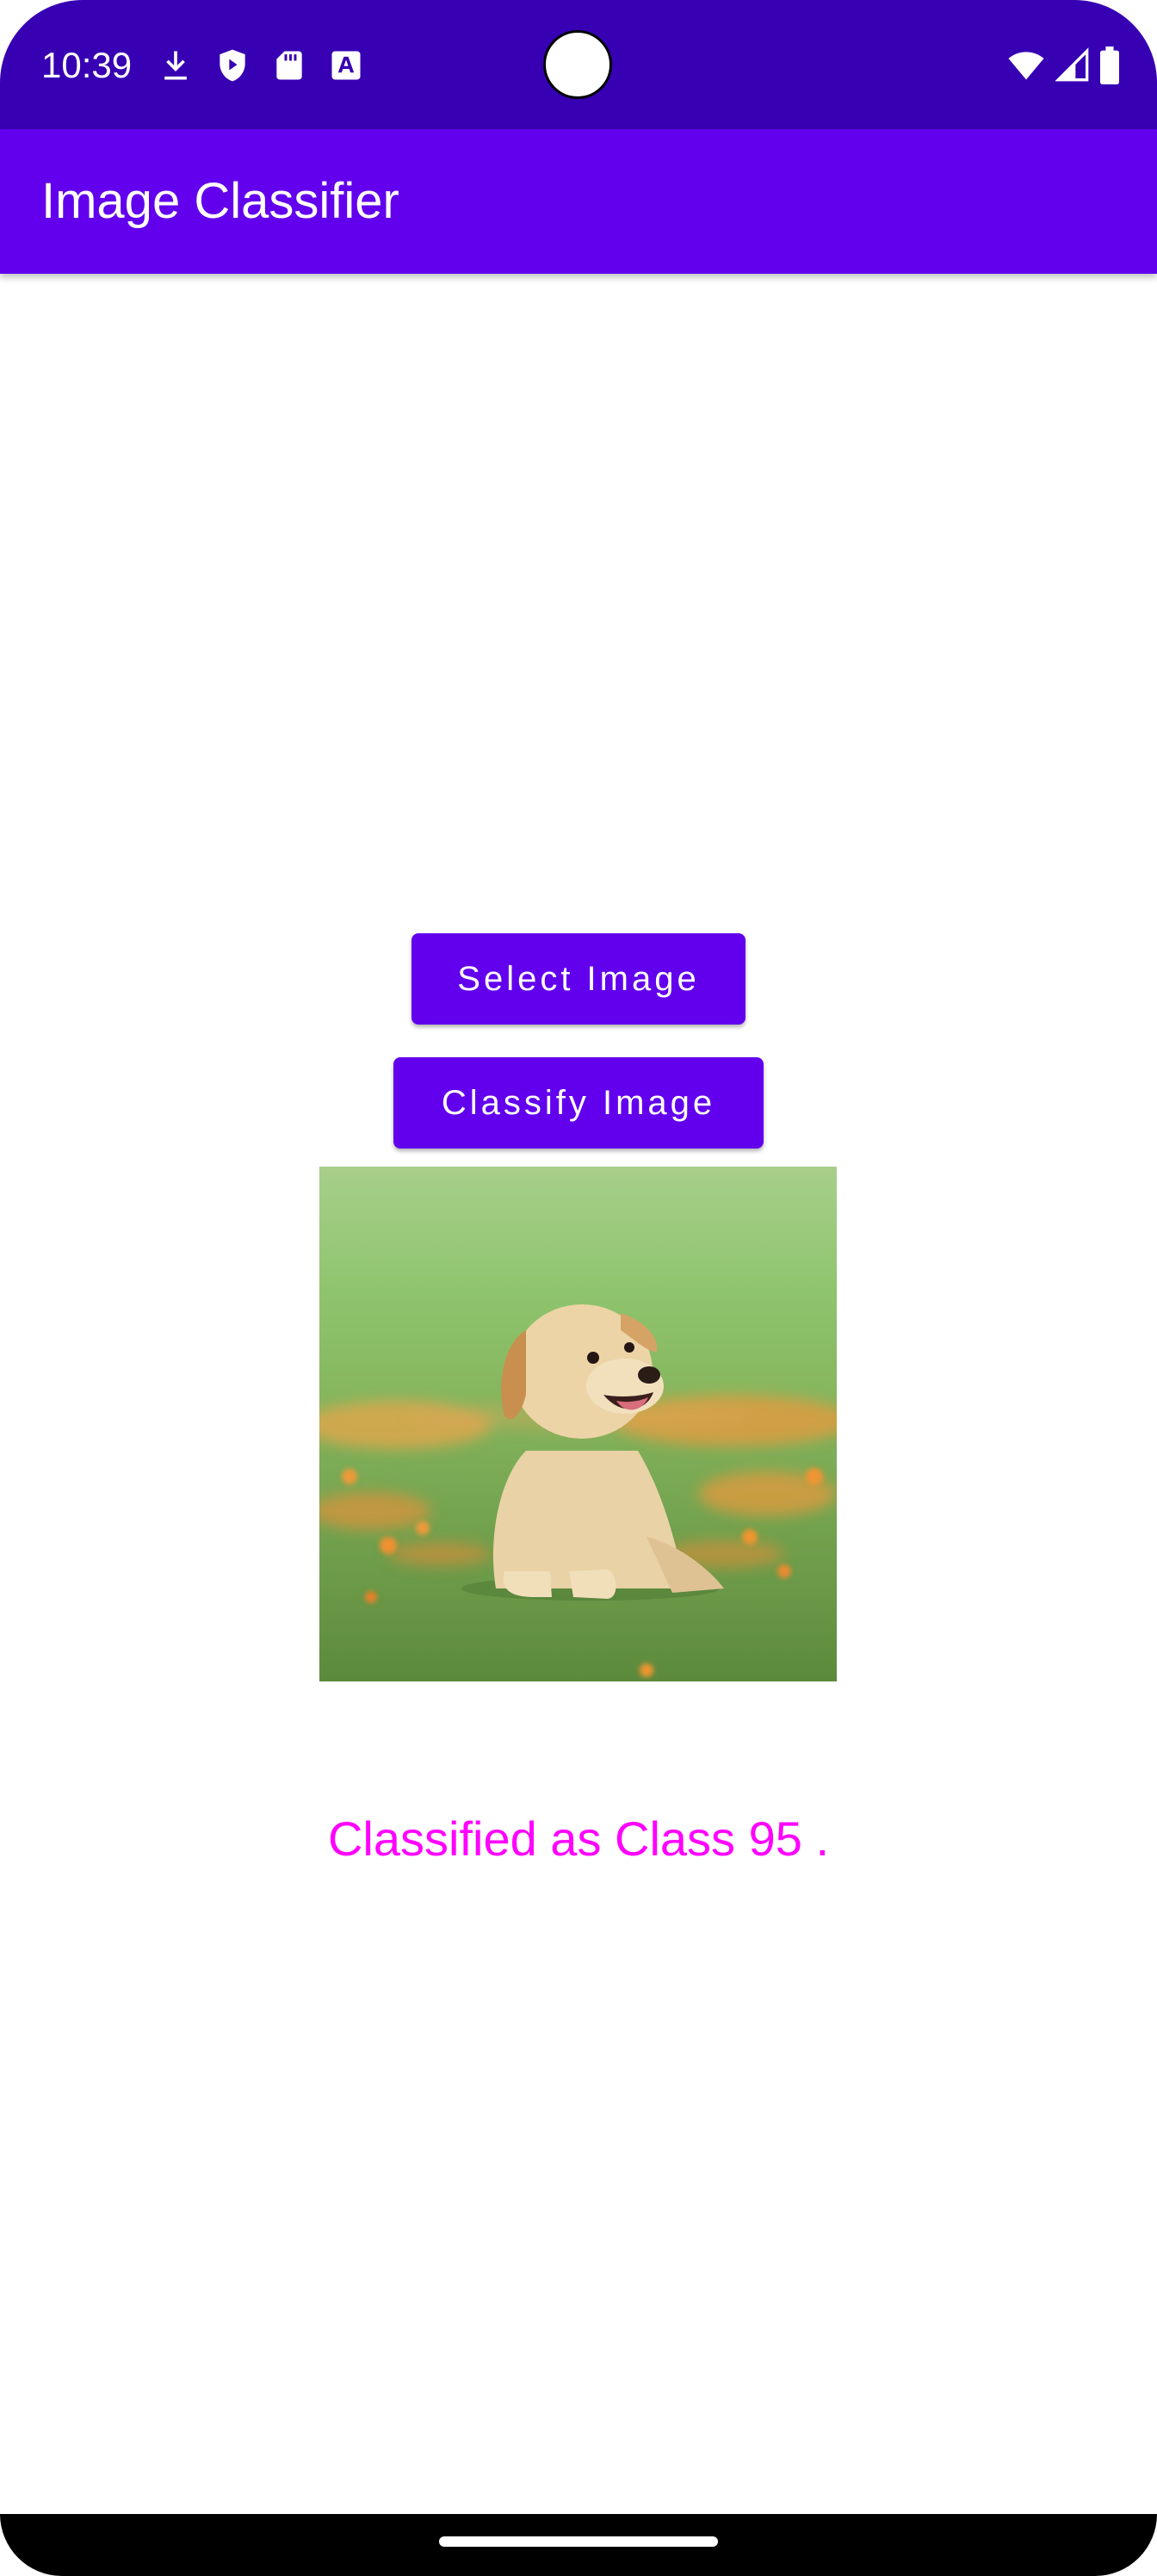 This screenshot has width=1157, height=2576. What do you see at coordinates (1109, 65) in the screenshot?
I see `battery-icon` at bounding box center [1109, 65].